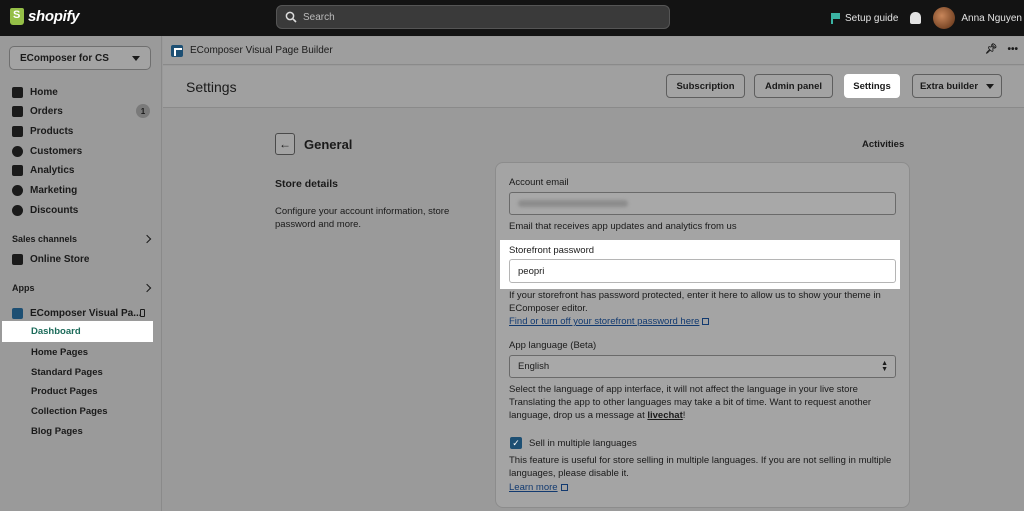  What do you see at coordinates (473, 17) in the screenshot?
I see `search-input: Search` at bounding box center [473, 17].